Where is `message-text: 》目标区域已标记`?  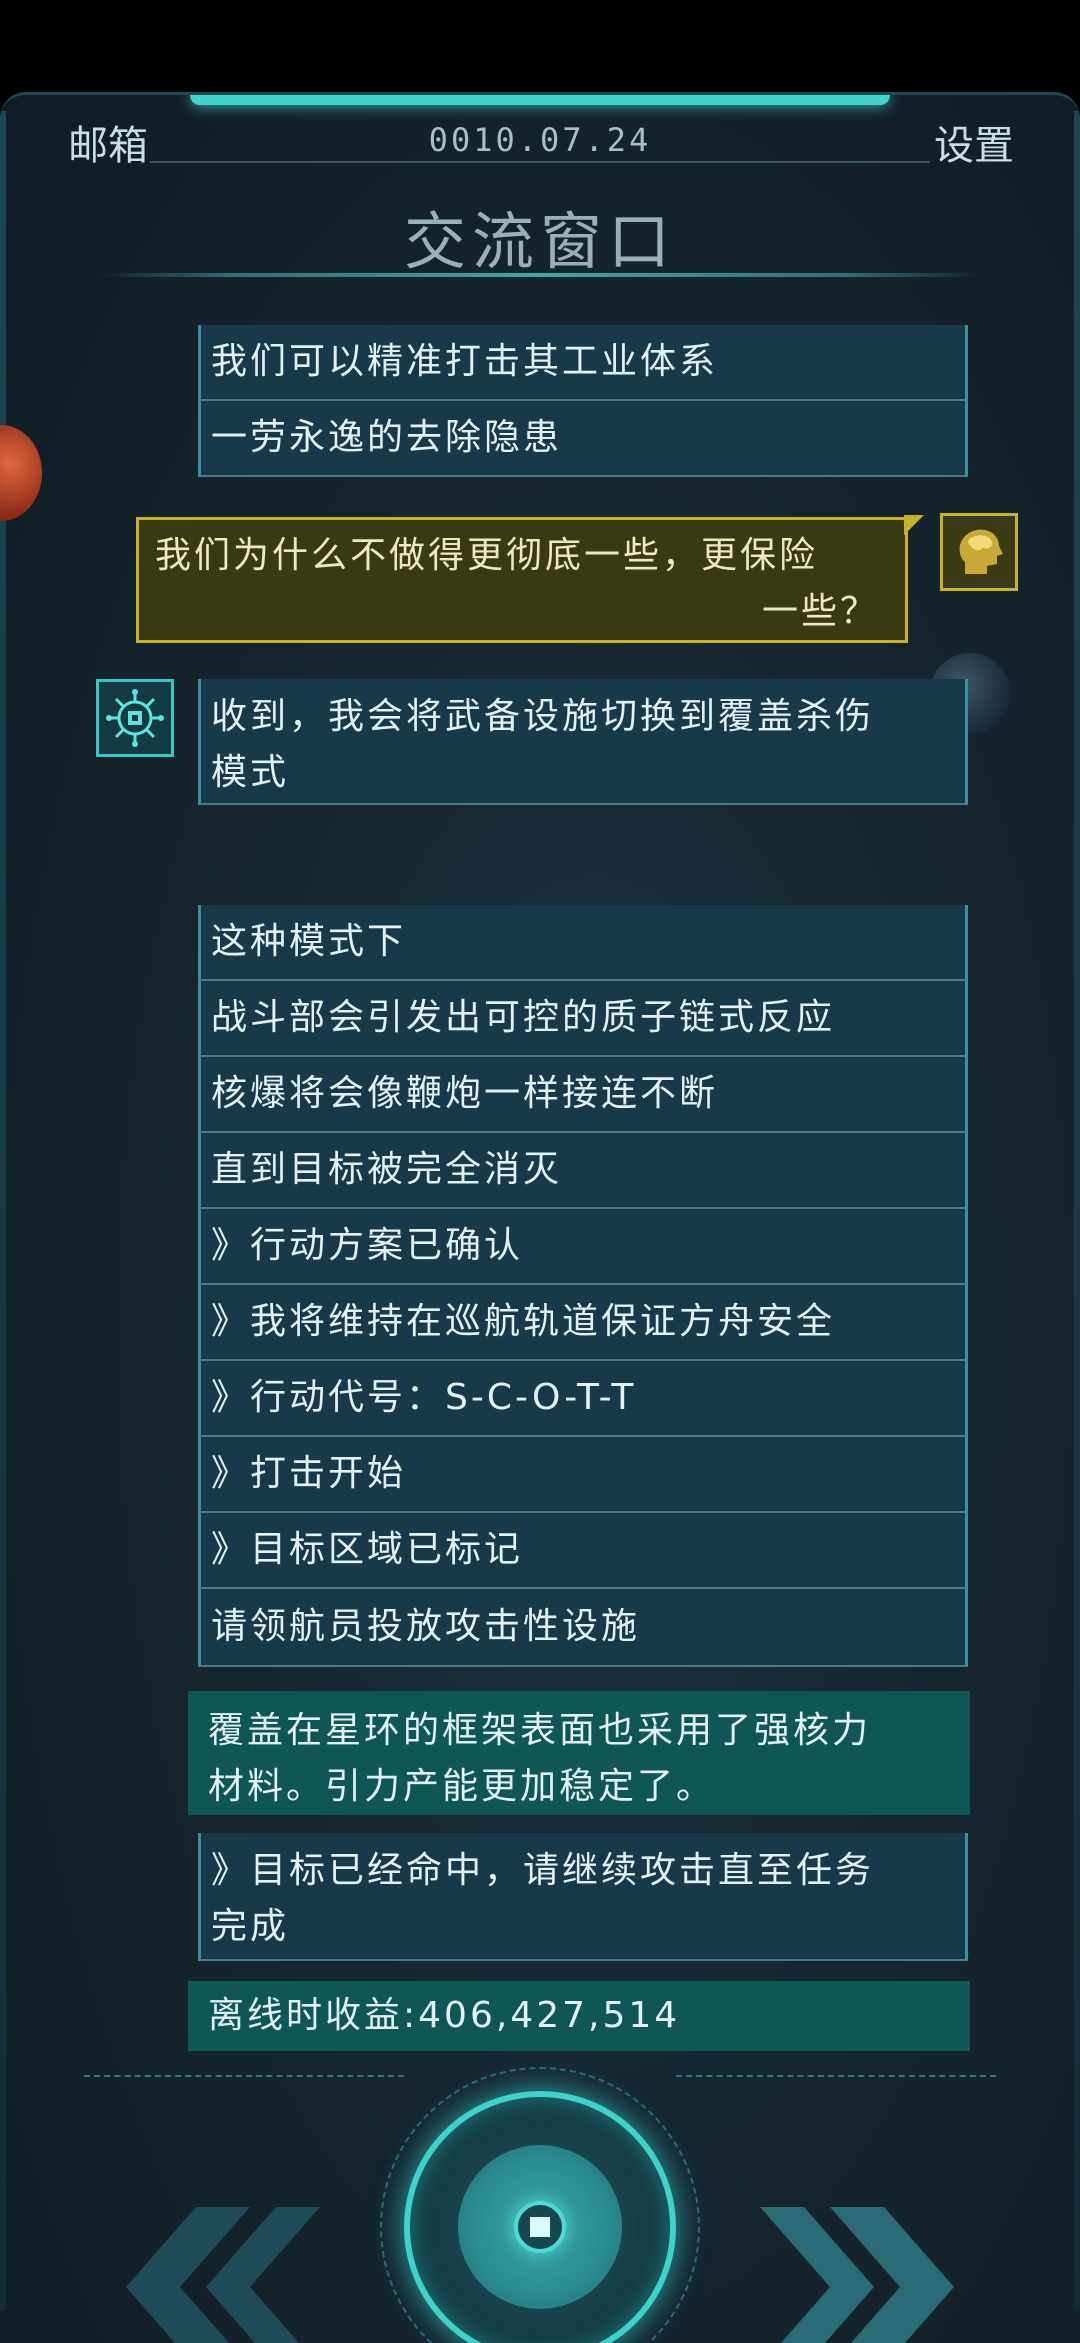
message-text: 》目标区域已标记 is located at coordinates (367, 1549).